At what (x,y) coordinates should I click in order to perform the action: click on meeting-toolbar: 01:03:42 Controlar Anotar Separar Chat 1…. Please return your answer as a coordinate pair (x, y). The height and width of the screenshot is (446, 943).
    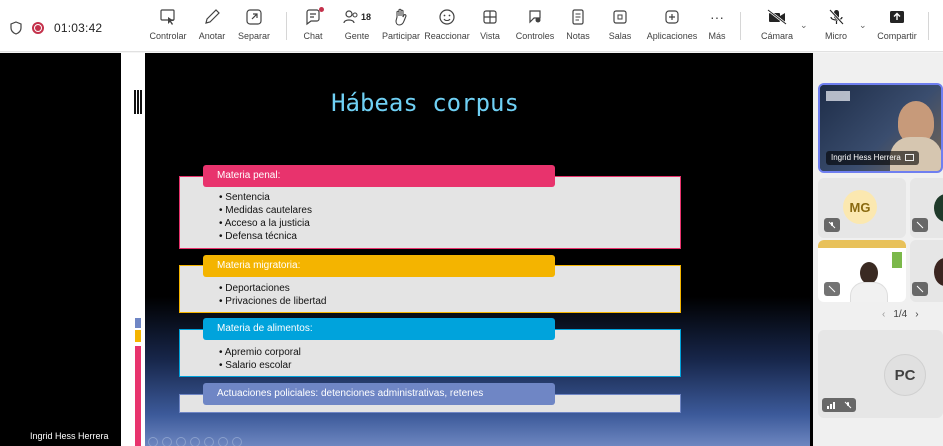
    Looking at the image, I should click on (471, 26).